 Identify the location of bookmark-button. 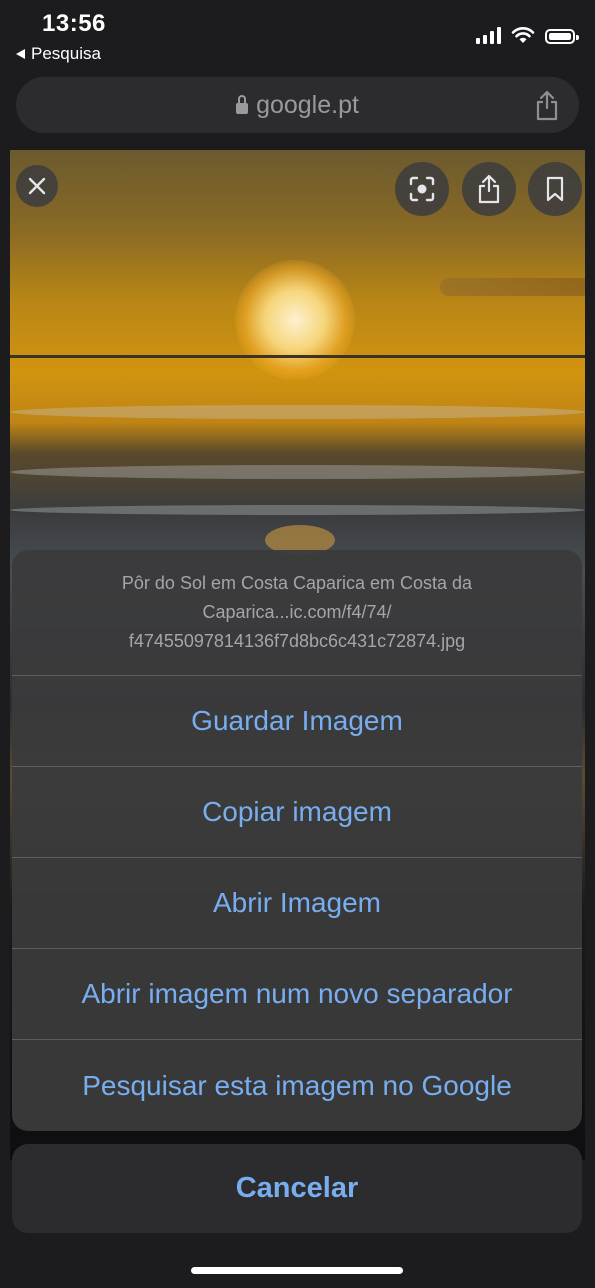
(555, 189).